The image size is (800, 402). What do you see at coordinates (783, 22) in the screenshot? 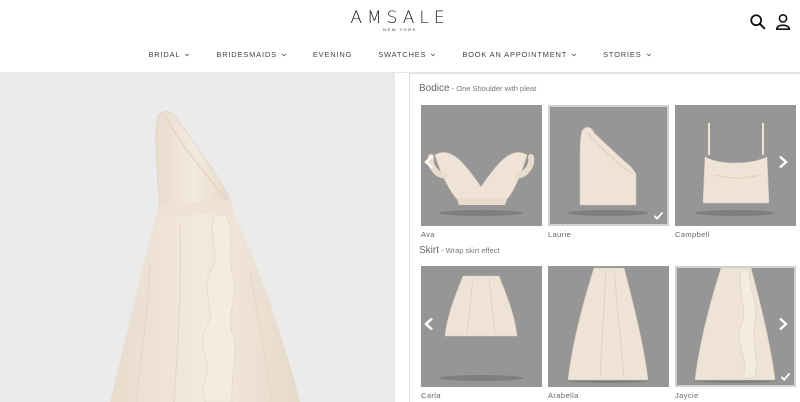
I see `user-icon` at bounding box center [783, 22].